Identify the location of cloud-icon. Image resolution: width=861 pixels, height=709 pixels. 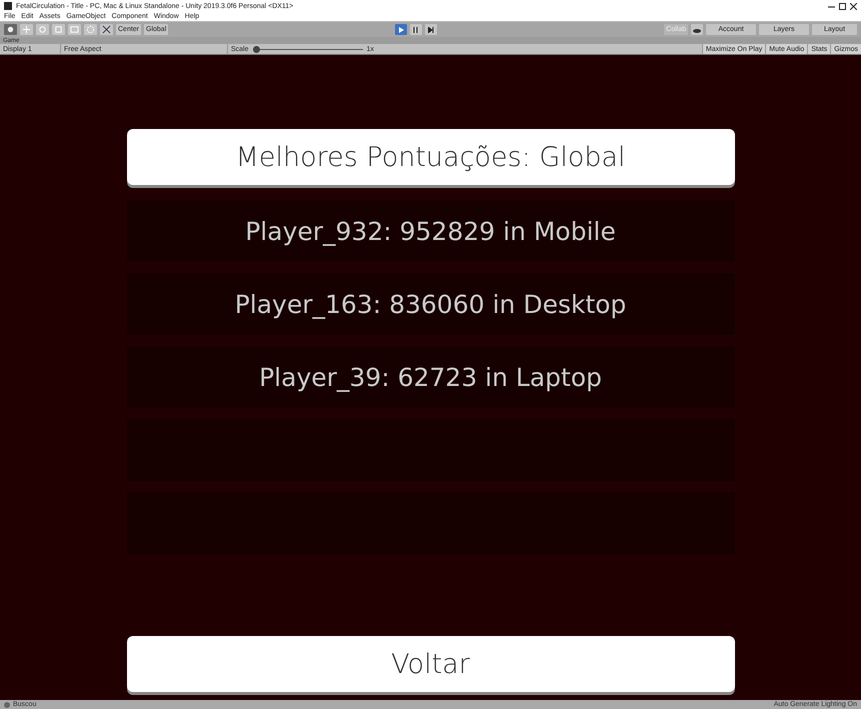
(697, 29).